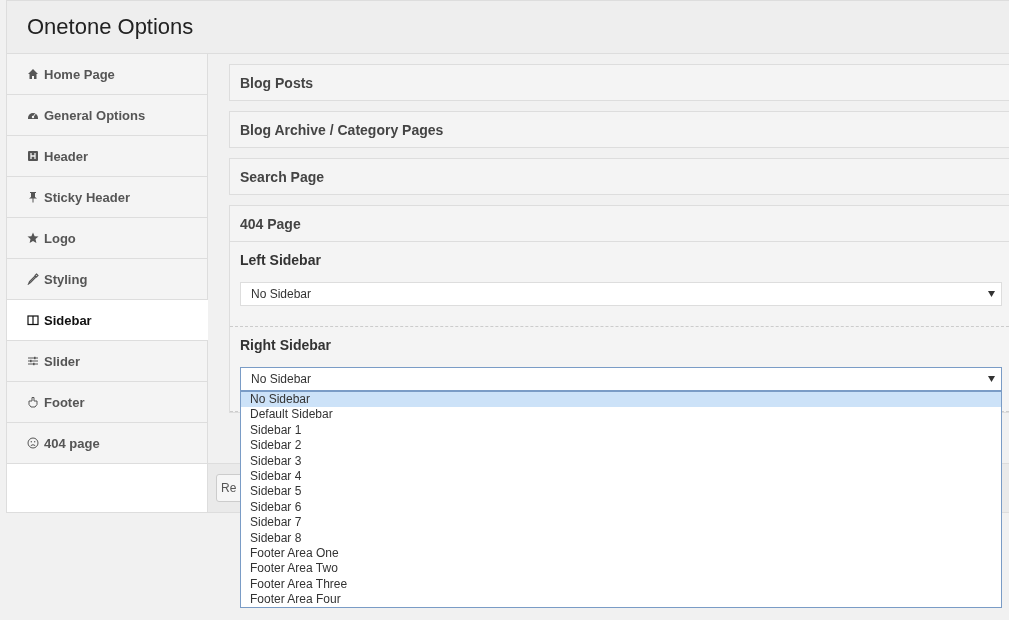 This screenshot has width=1009, height=620. What do you see at coordinates (110, 27) in the screenshot?
I see `window-title: Onetone Options` at bounding box center [110, 27].